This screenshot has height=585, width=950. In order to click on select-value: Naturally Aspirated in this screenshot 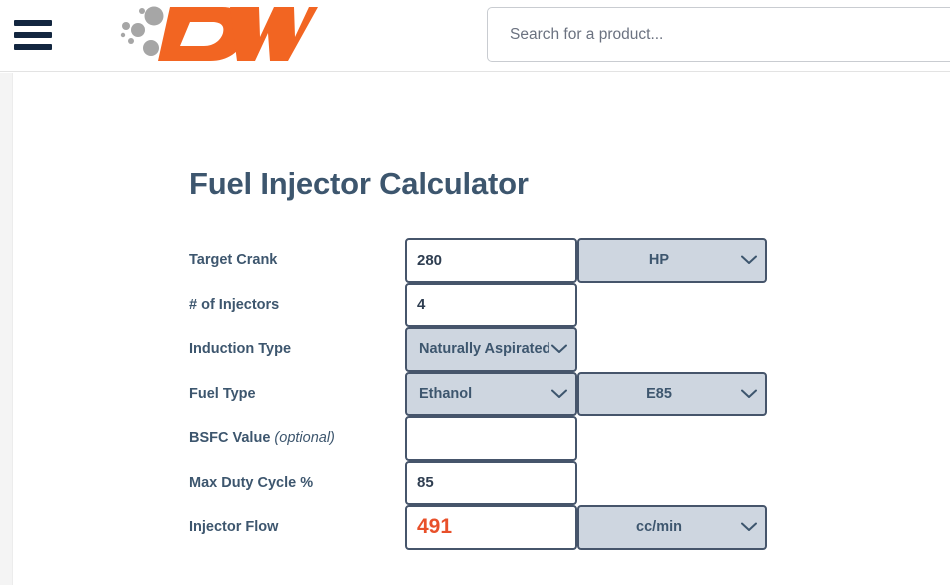, I will do `click(484, 349)`.